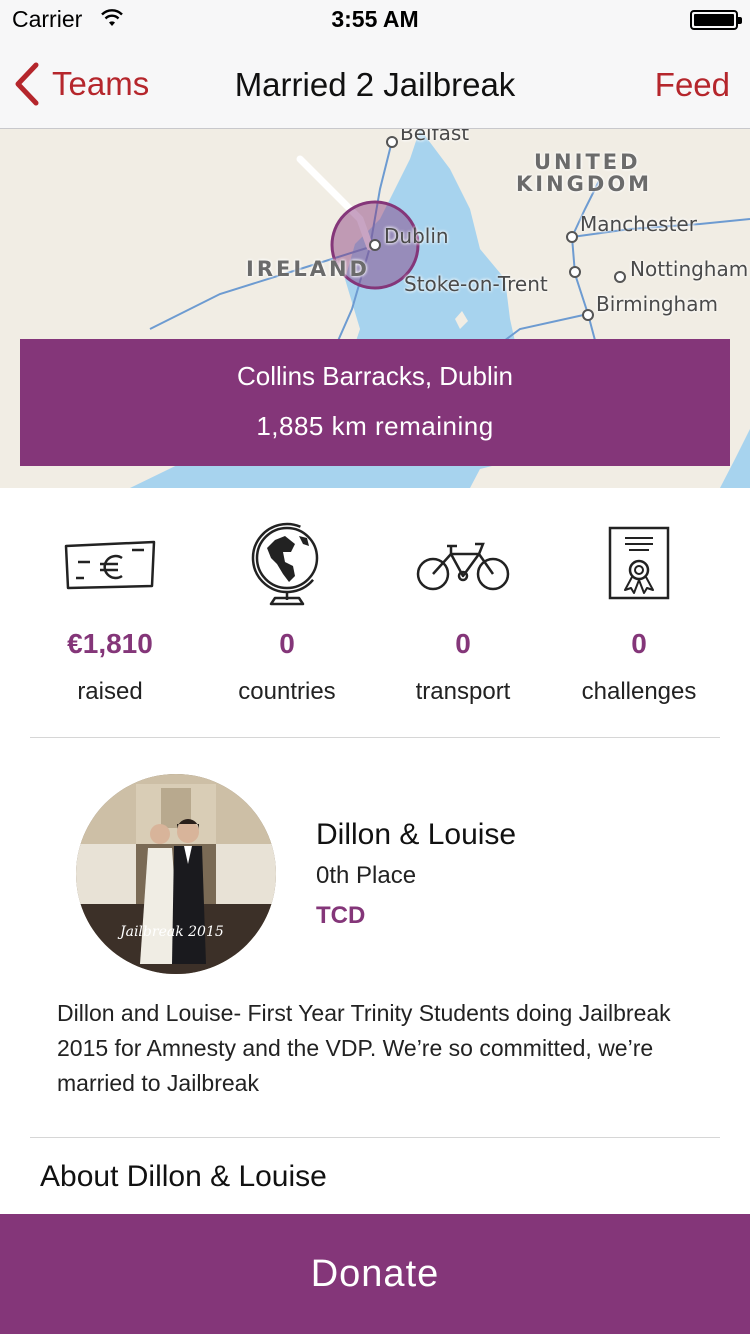 Image resolution: width=750 pixels, height=1334 pixels. I want to click on map-label-uk-line-2: KINGDOM, so click(584, 184).